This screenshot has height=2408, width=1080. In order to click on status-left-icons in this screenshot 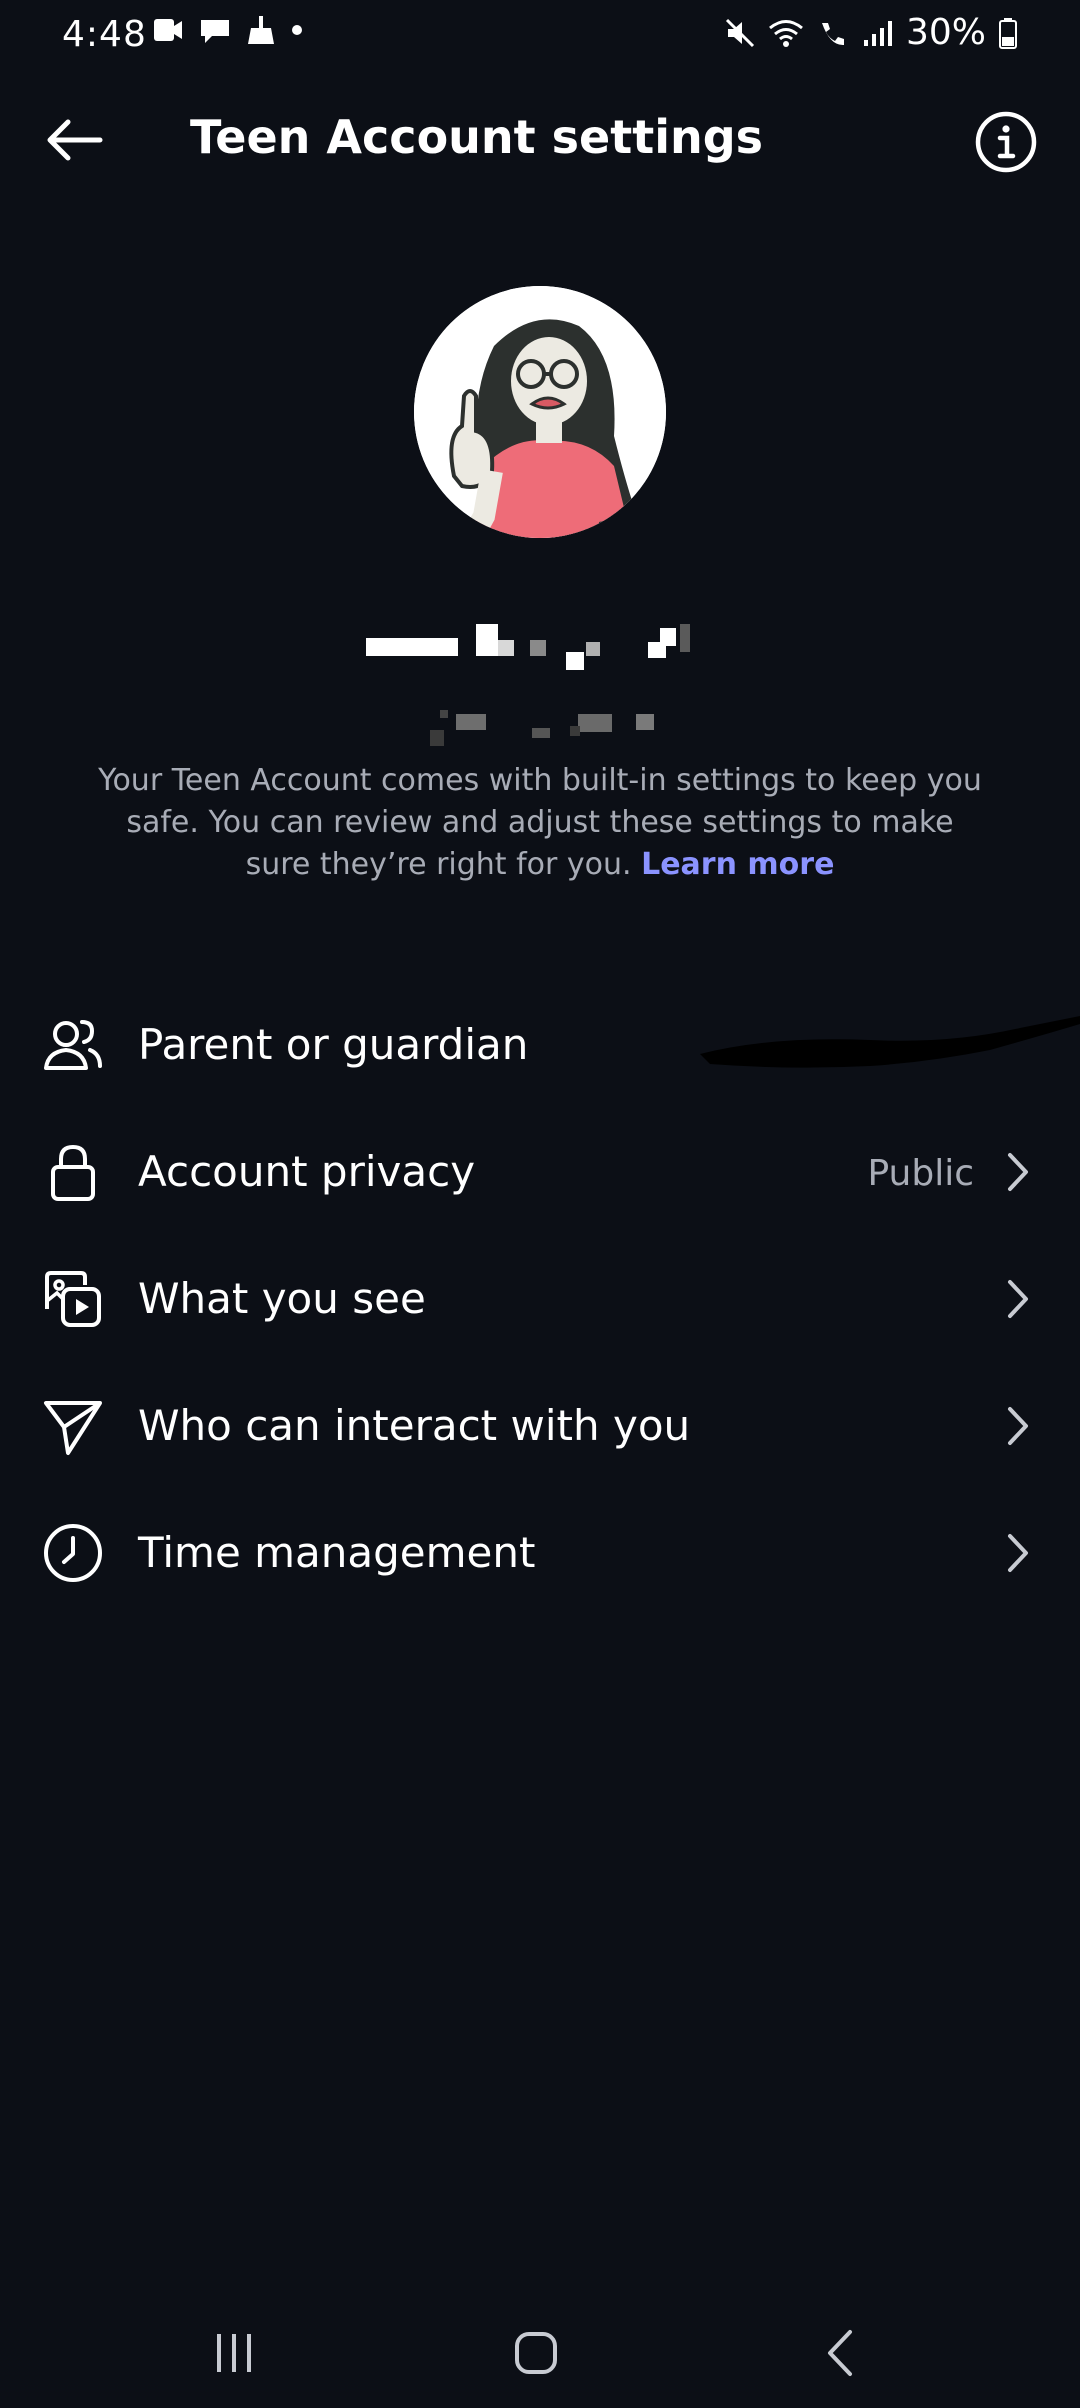, I will do `click(227, 30)`.